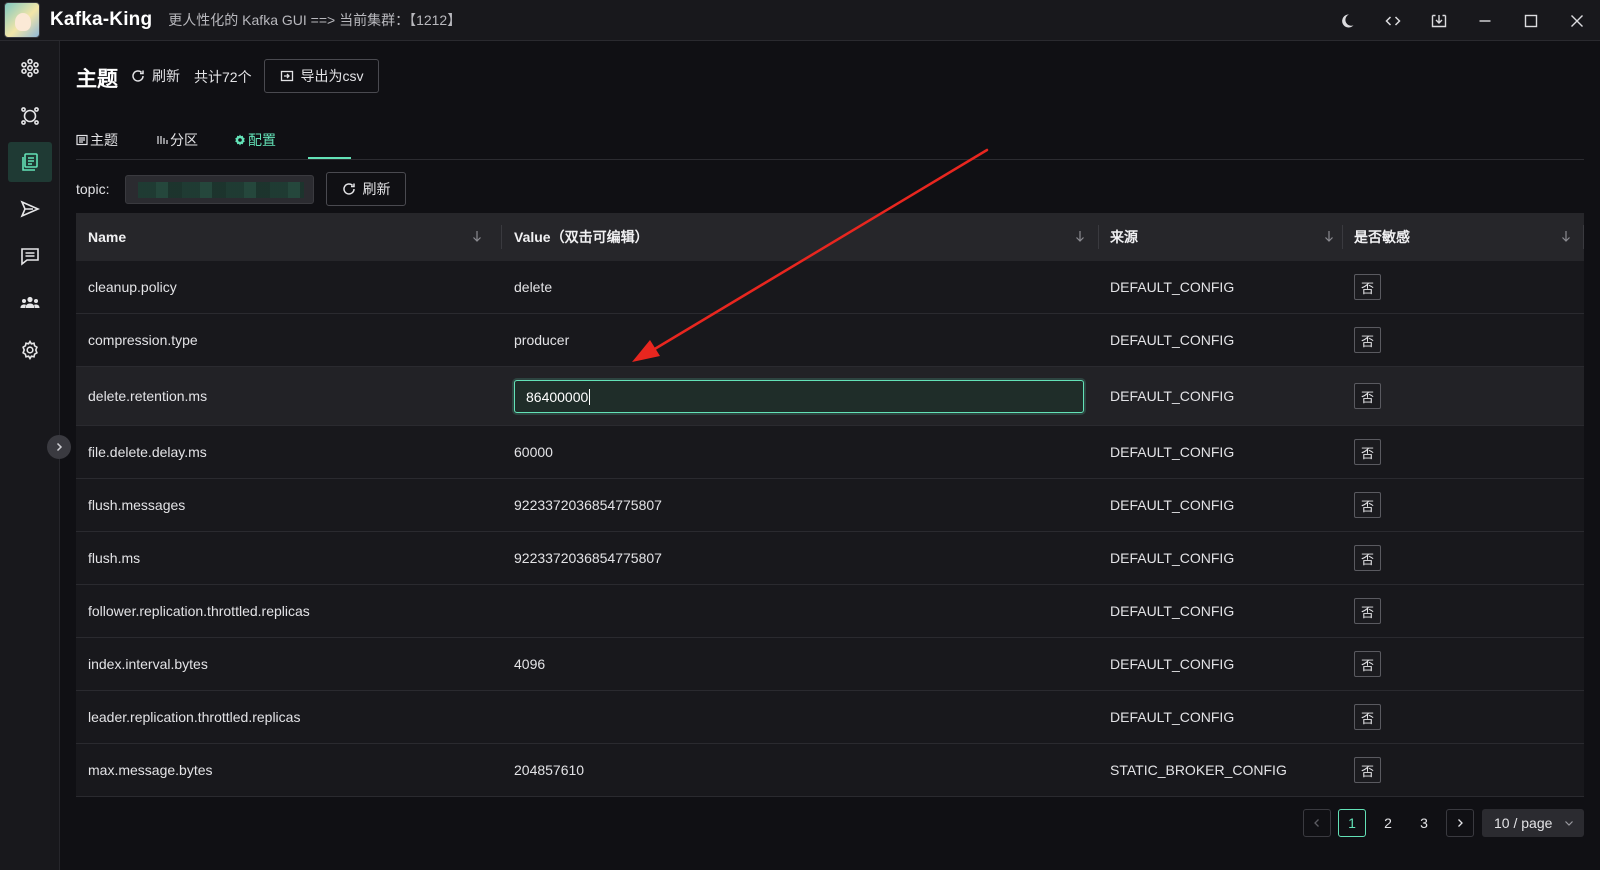  Describe the element at coordinates (1388, 823) in the screenshot. I see `pagination-page-2: 2` at that location.